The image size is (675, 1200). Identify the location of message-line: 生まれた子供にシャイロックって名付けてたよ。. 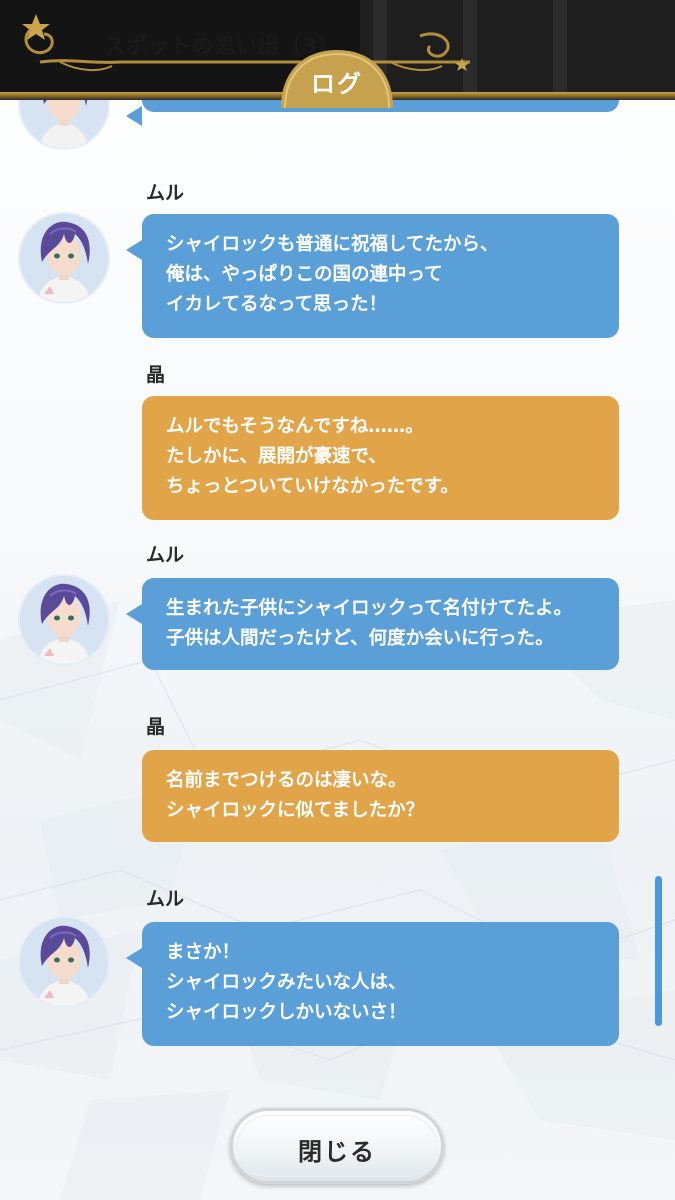
(369, 608).